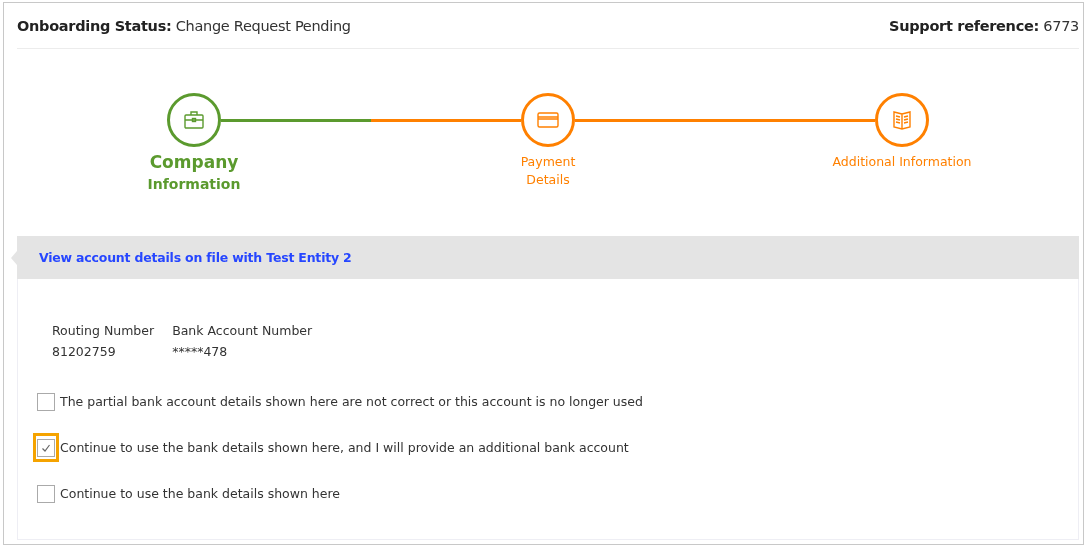  I want to click on checkbox-label: The partial bank account details shown here are not correct or this account is no longer used, so click(351, 401).